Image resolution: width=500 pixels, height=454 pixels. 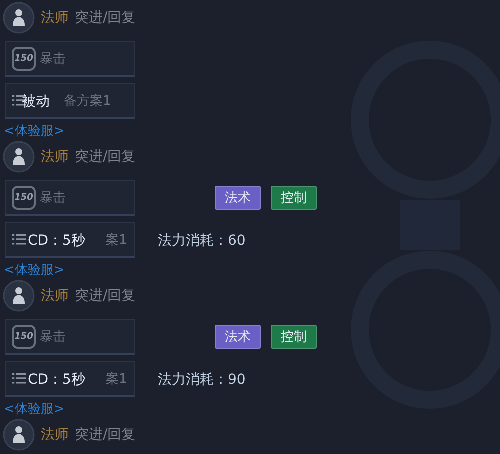 What do you see at coordinates (202, 241) in the screenshot?
I see `mana-cost-text: 法力消耗：60` at bounding box center [202, 241].